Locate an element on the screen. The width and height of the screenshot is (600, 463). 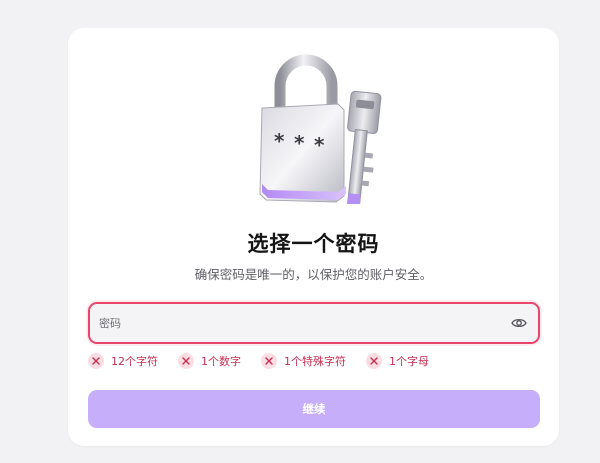
eye-icon is located at coordinates (519, 323).